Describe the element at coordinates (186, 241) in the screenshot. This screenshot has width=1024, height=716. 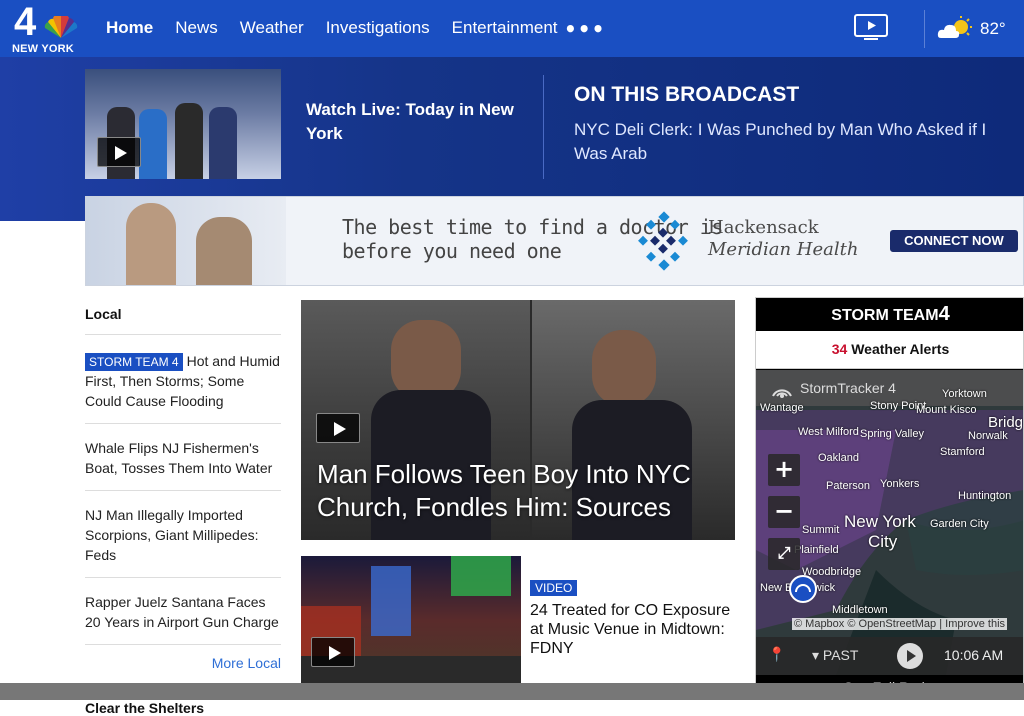
I see `ad-doctors-photo` at that location.